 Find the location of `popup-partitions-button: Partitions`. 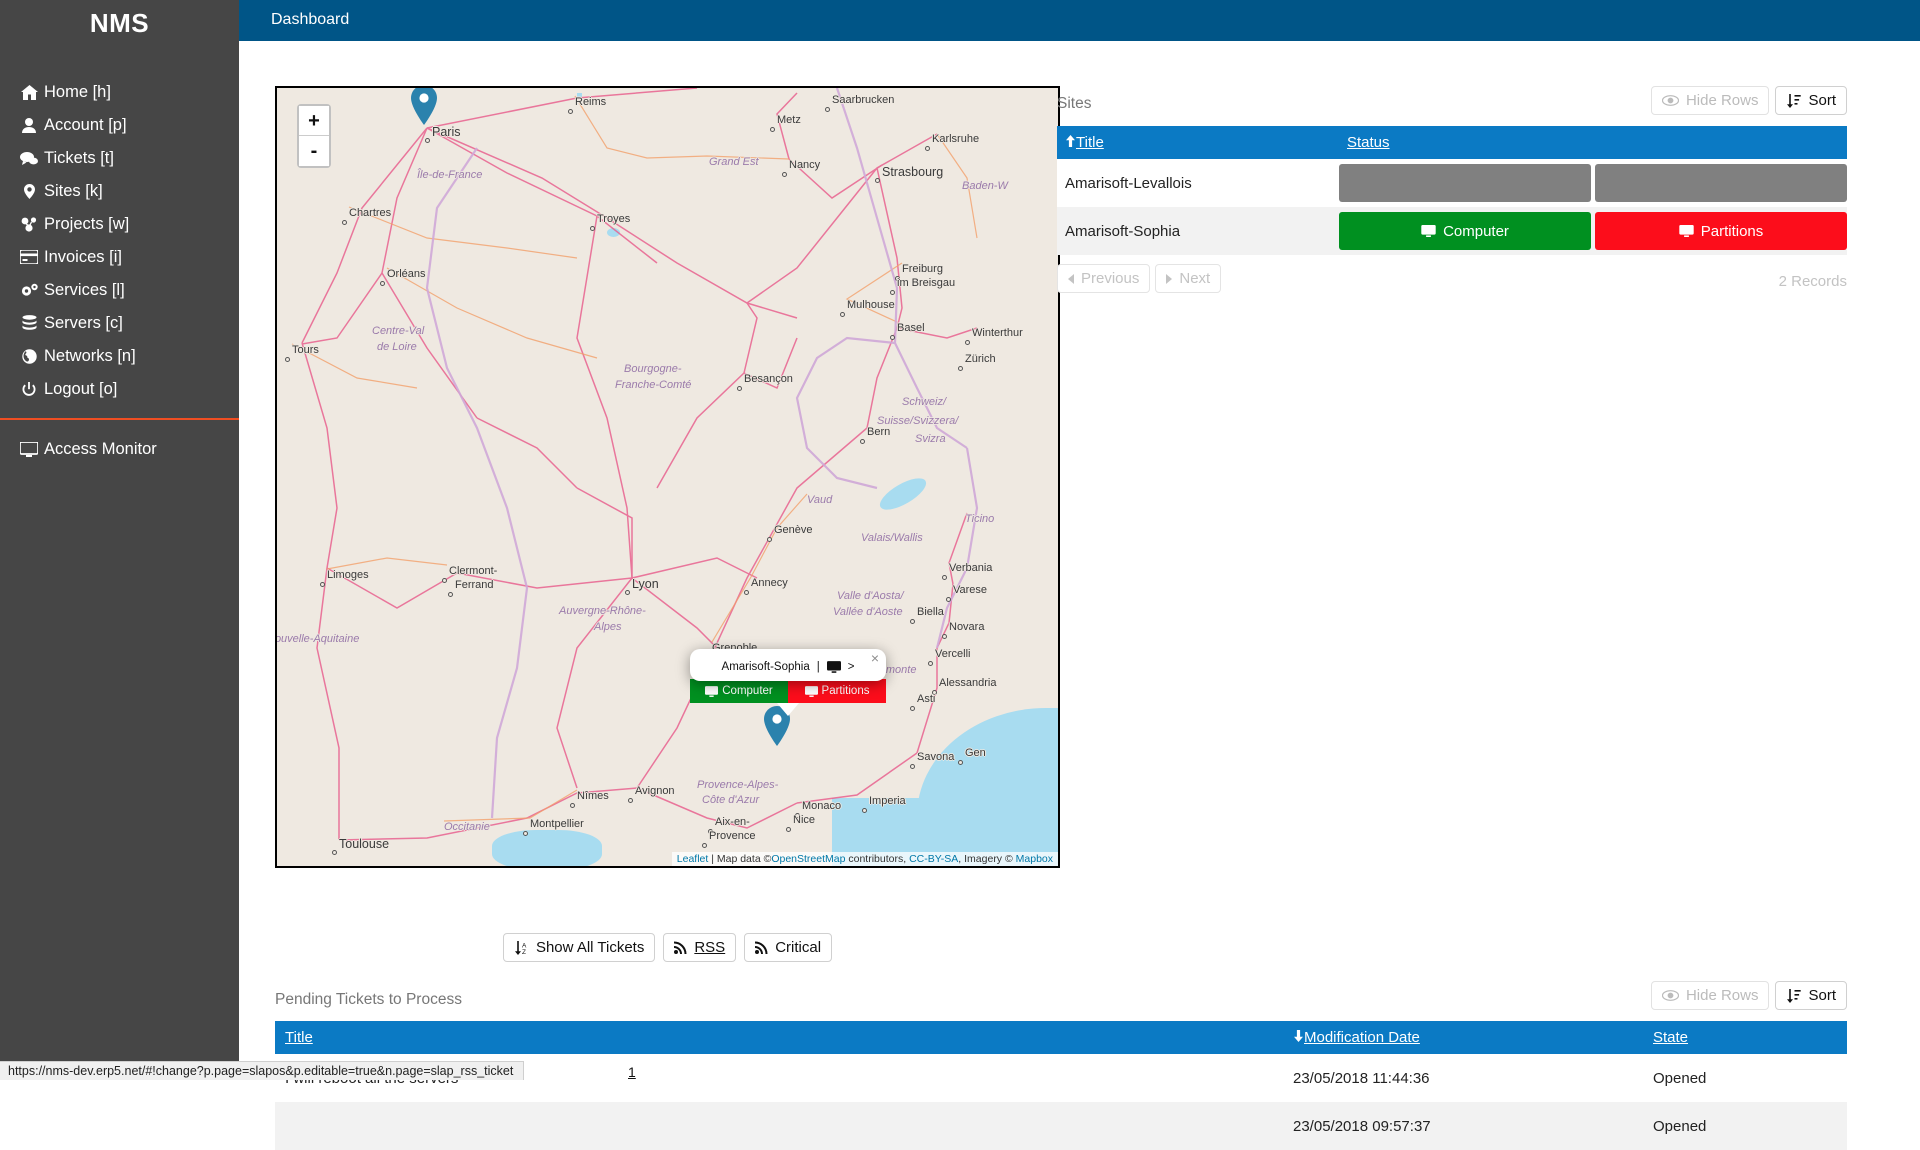

popup-partitions-button: Partitions is located at coordinates (837, 691).